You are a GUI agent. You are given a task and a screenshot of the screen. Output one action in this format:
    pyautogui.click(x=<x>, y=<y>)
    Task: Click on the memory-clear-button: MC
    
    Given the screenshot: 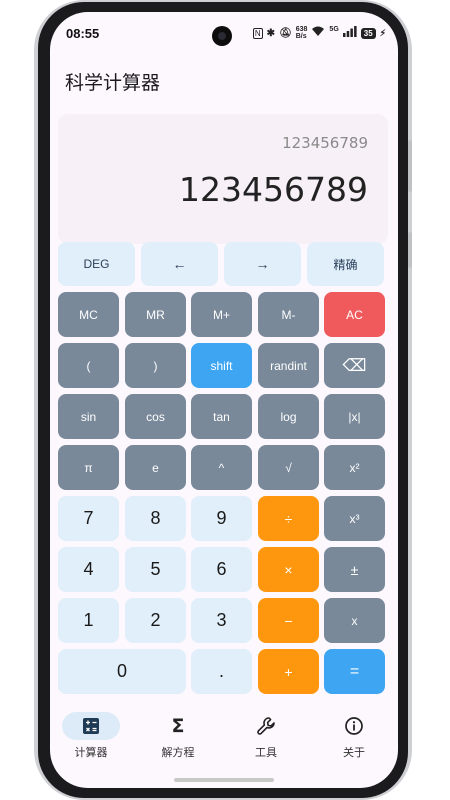 What is the action you would take?
    pyautogui.click(x=88, y=314)
    